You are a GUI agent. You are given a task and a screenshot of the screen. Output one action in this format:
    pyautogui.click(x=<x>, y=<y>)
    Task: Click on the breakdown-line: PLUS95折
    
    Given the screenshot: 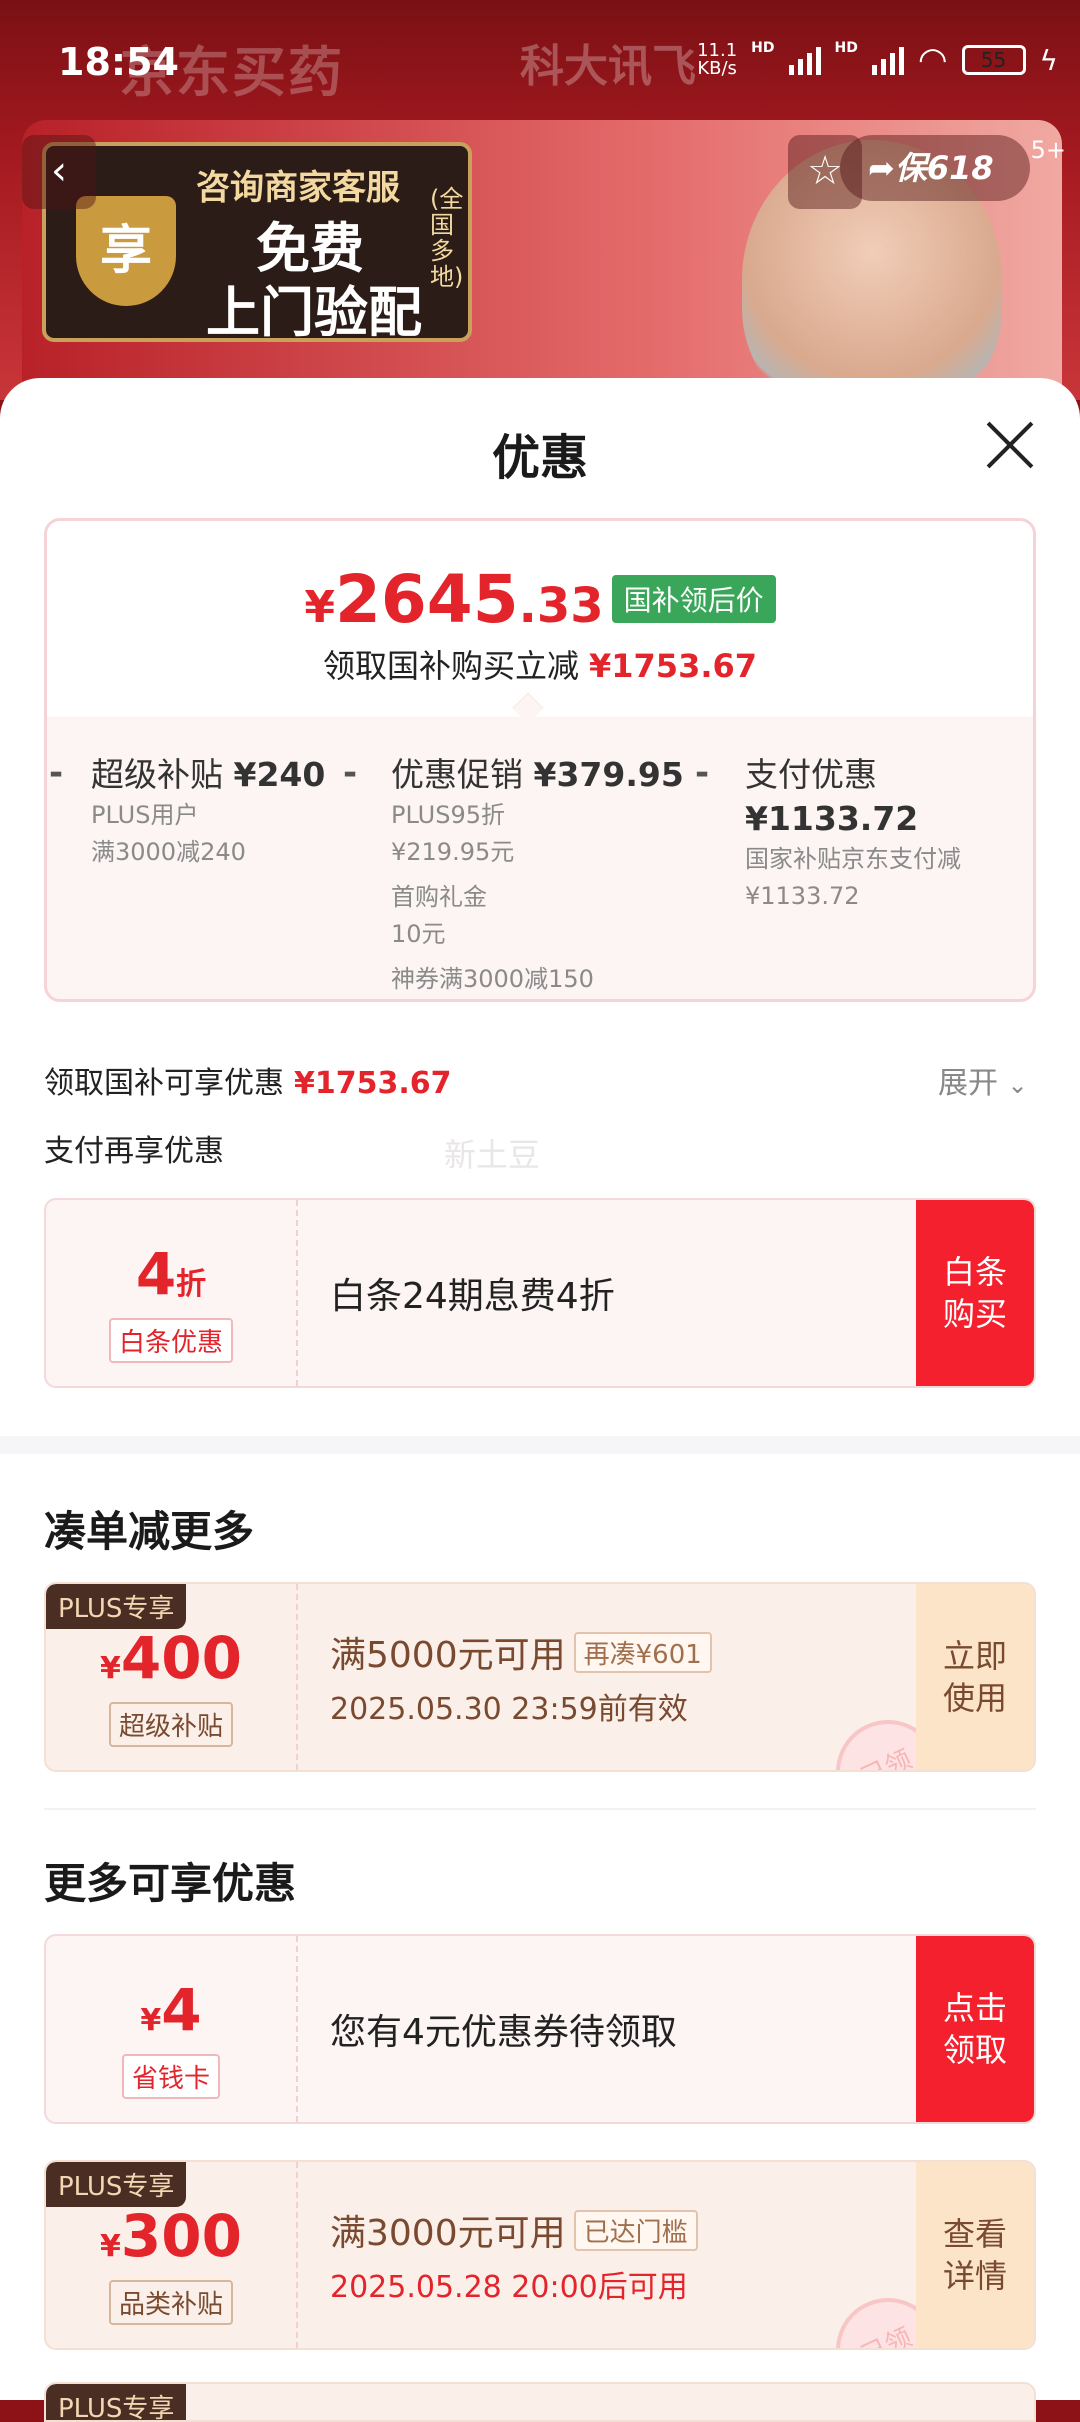 What is the action you would take?
    pyautogui.click(x=448, y=815)
    